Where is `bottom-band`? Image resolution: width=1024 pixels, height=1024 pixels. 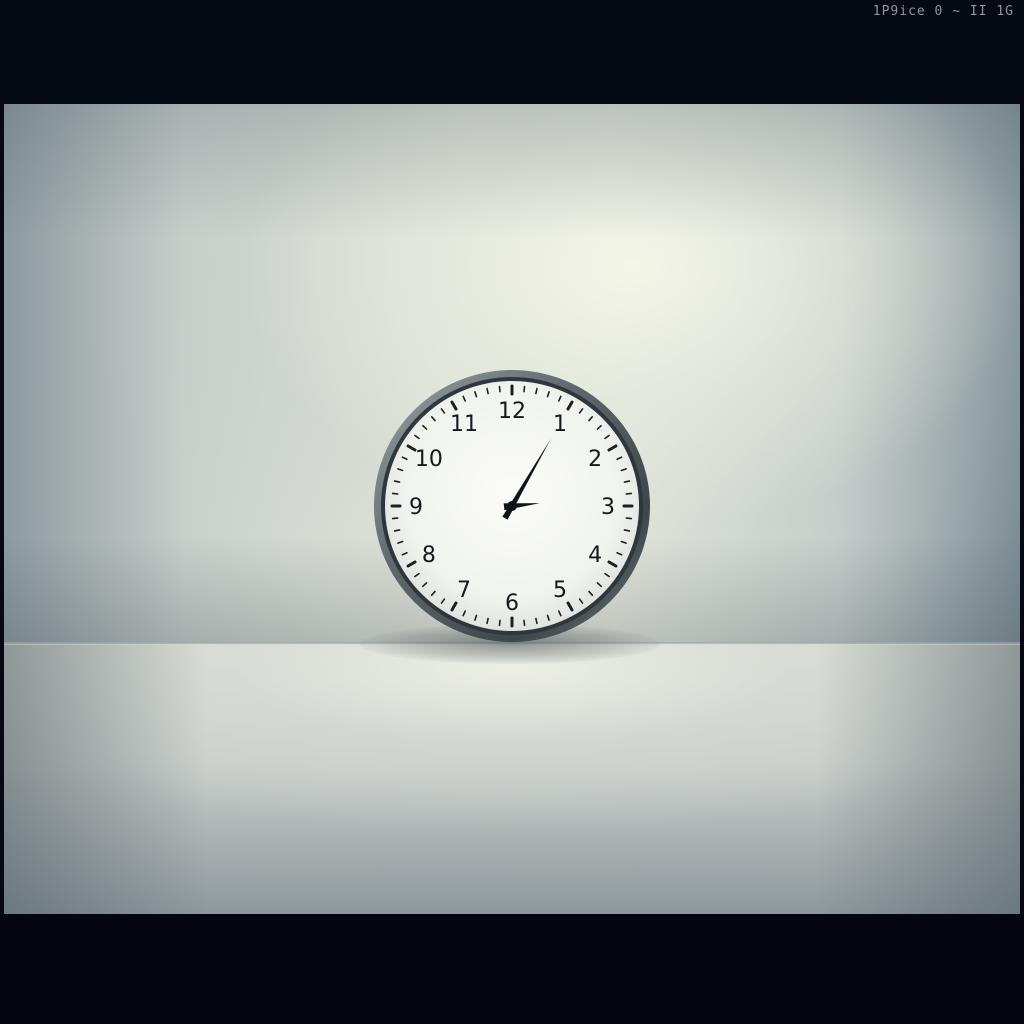
bottom-band is located at coordinates (512, 969).